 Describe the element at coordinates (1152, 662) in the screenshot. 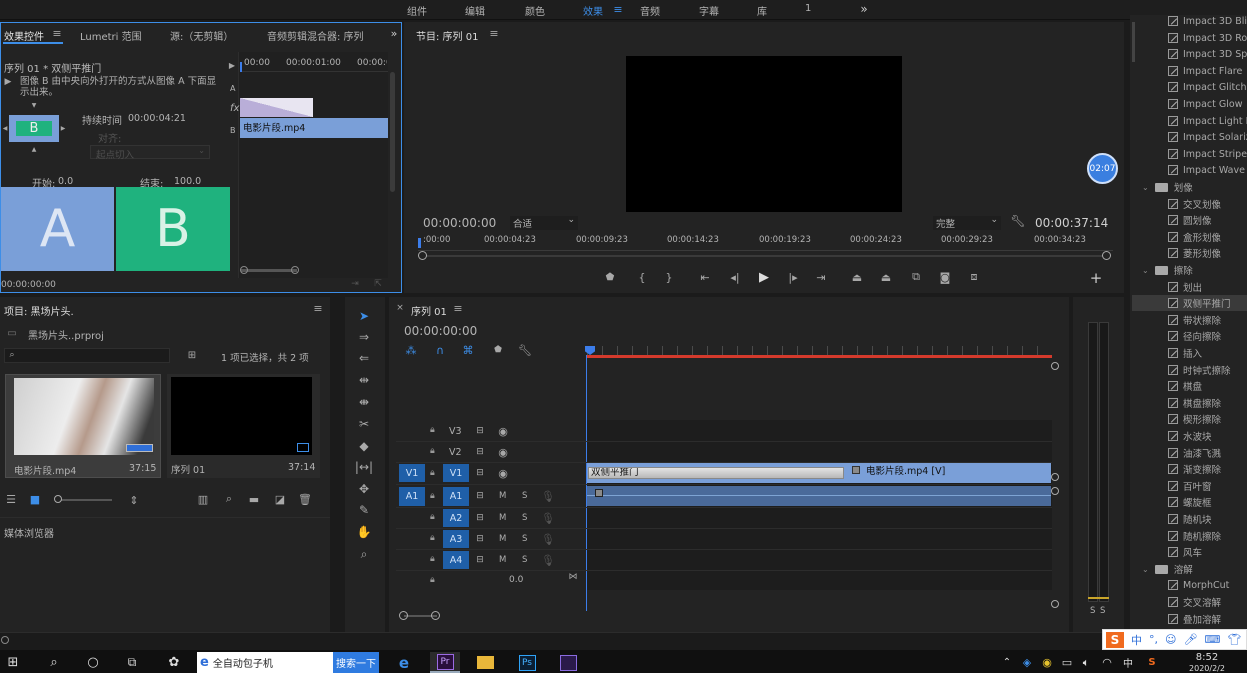

I see `tray-sogou-icon: S` at that location.